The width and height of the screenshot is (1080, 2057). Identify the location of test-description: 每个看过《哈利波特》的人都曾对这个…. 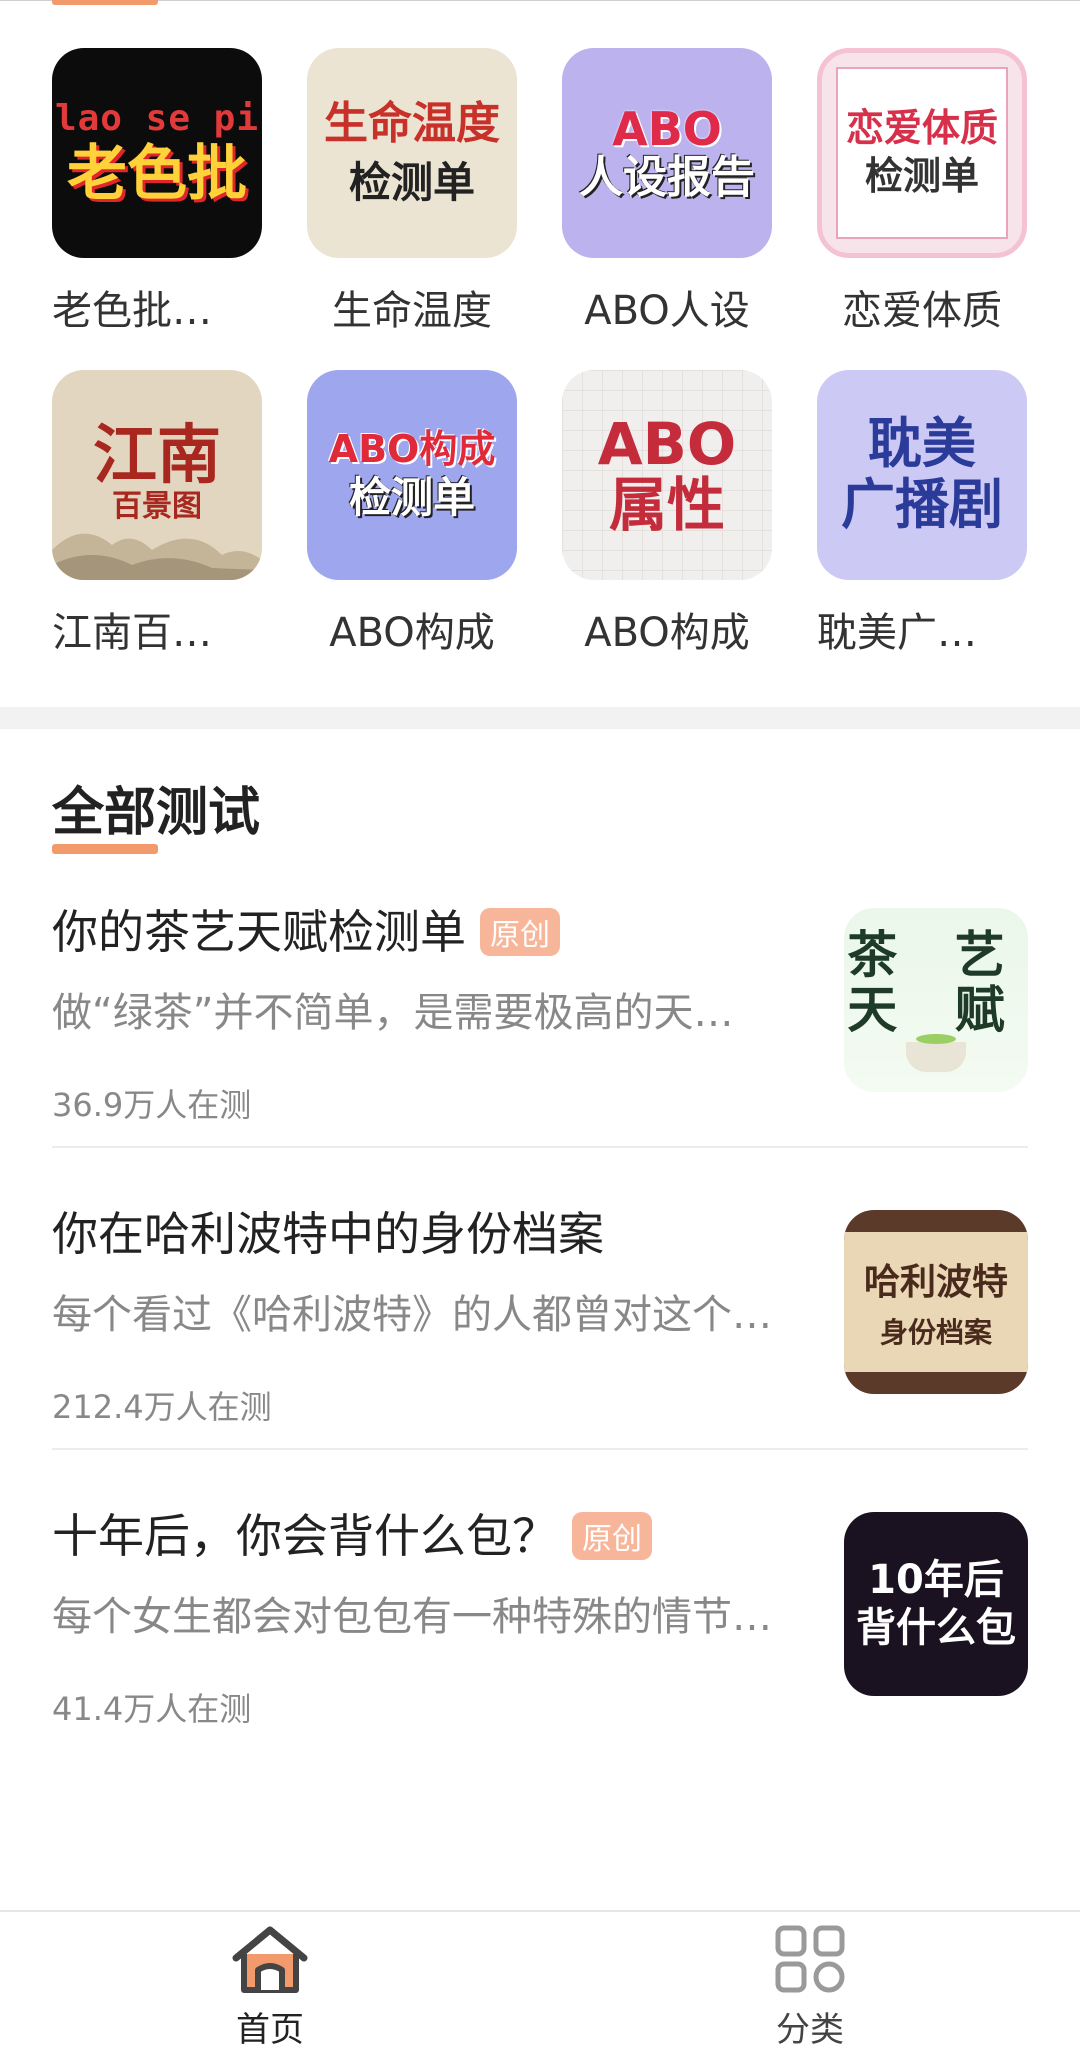
(412, 1315).